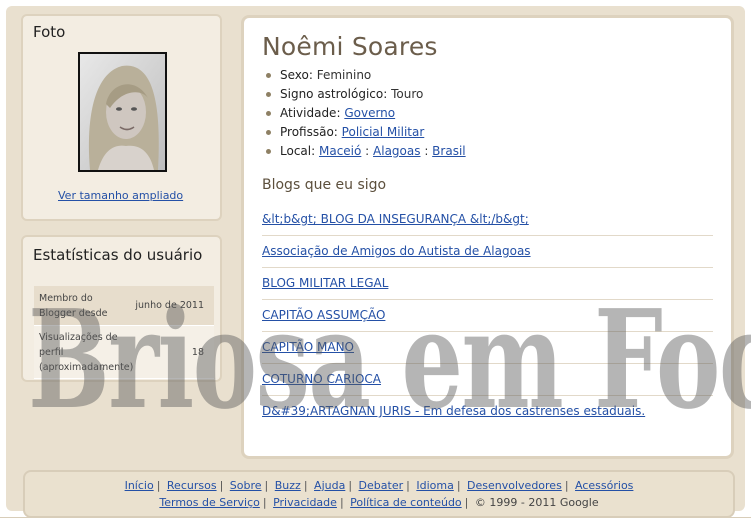 This screenshot has height=518, width=751. What do you see at coordinates (321, 379) in the screenshot?
I see `blog-link: COTURNO CARIOCA` at bounding box center [321, 379].